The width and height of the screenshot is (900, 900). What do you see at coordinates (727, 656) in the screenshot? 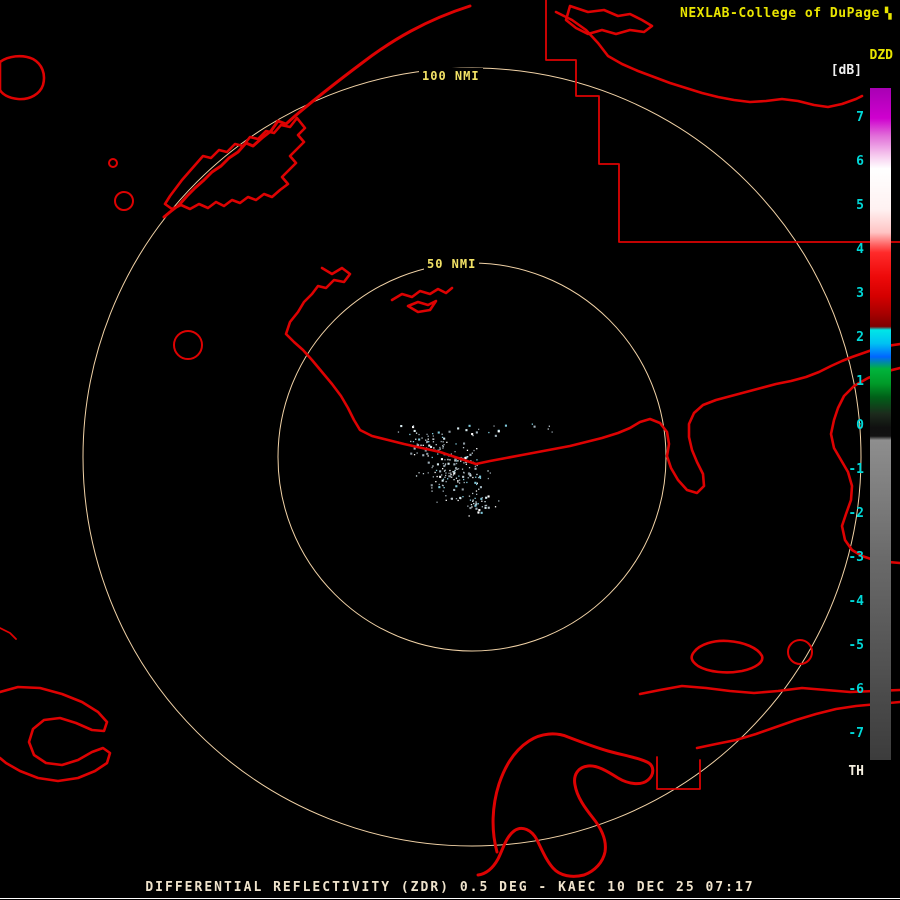
I see `island-southeast` at bounding box center [727, 656].